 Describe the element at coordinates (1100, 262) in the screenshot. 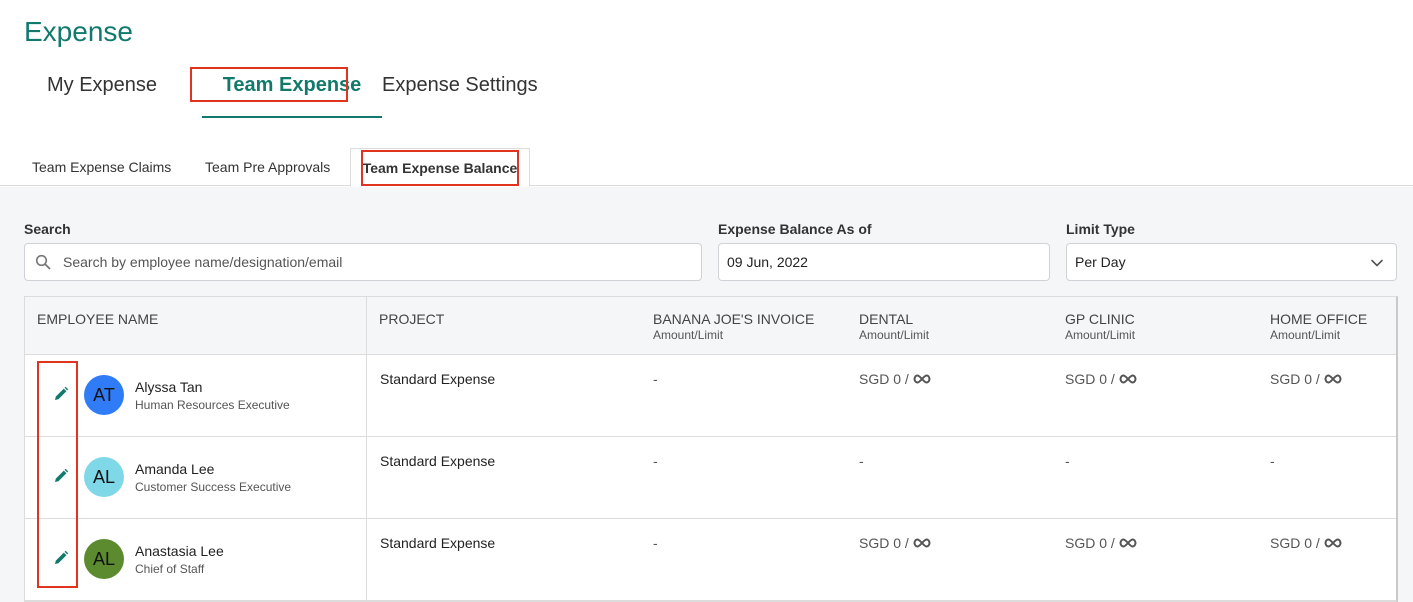

I see `limit-type-value: Per Day` at that location.